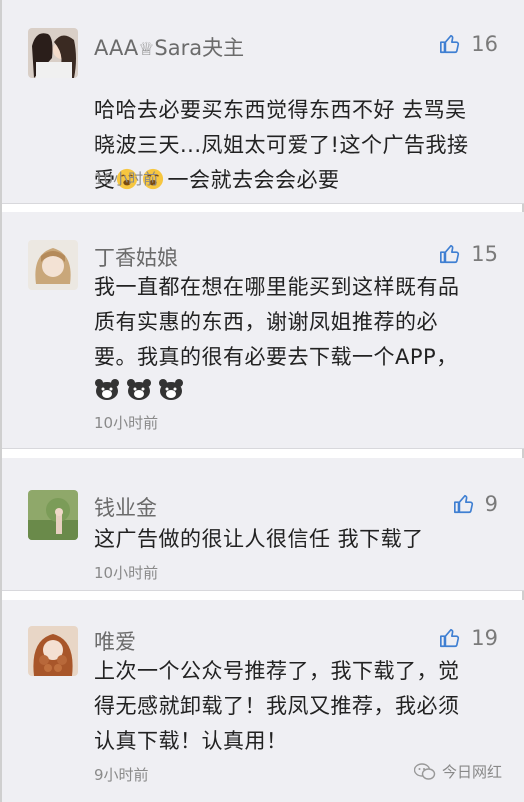 Image resolution: width=524 pixels, height=802 pixels. I want to click on comment-author: 钱业金, so click(125, 507).